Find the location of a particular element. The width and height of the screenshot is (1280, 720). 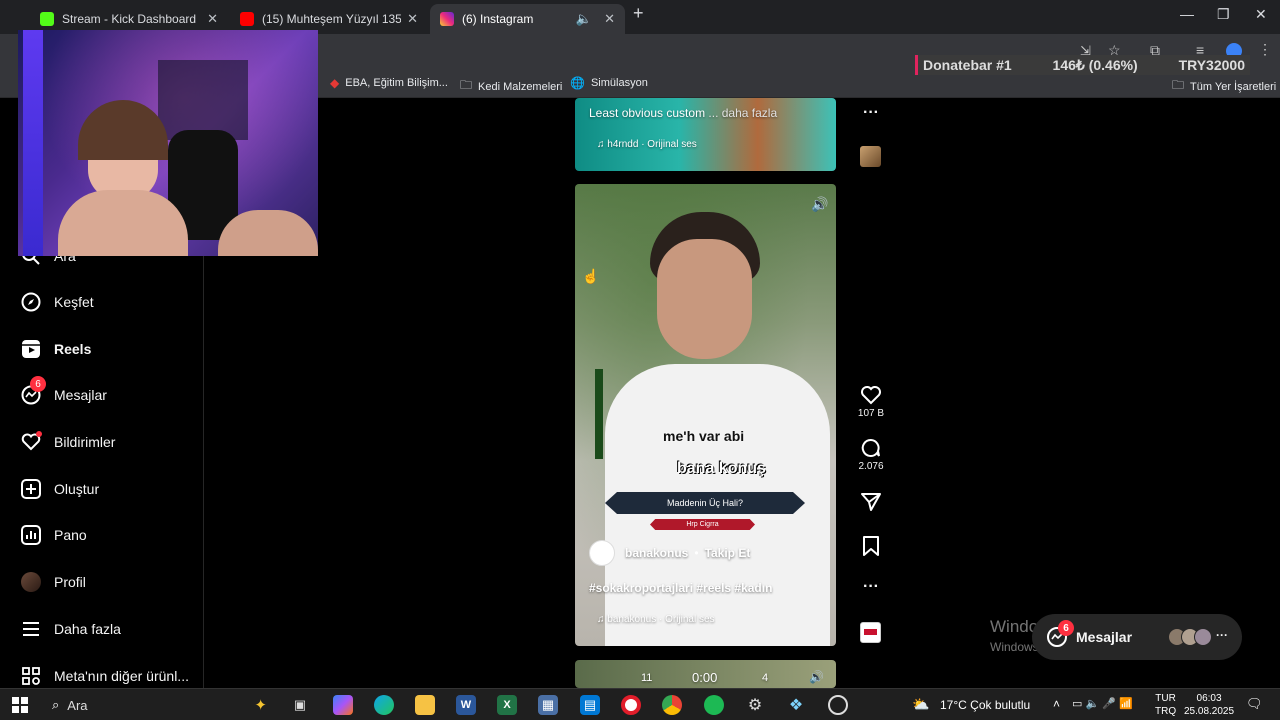

folder-icon: 🗀 is located at coordinates (466, 85).